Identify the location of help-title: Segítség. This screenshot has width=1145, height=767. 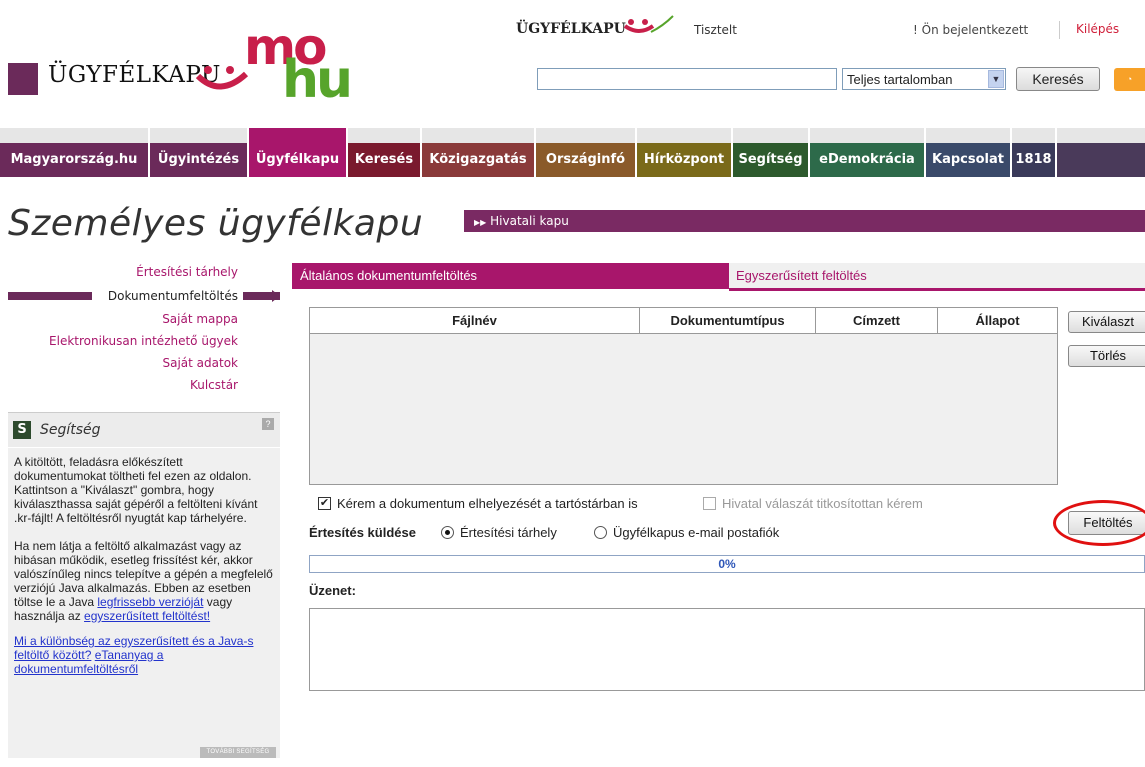
(70, 430).